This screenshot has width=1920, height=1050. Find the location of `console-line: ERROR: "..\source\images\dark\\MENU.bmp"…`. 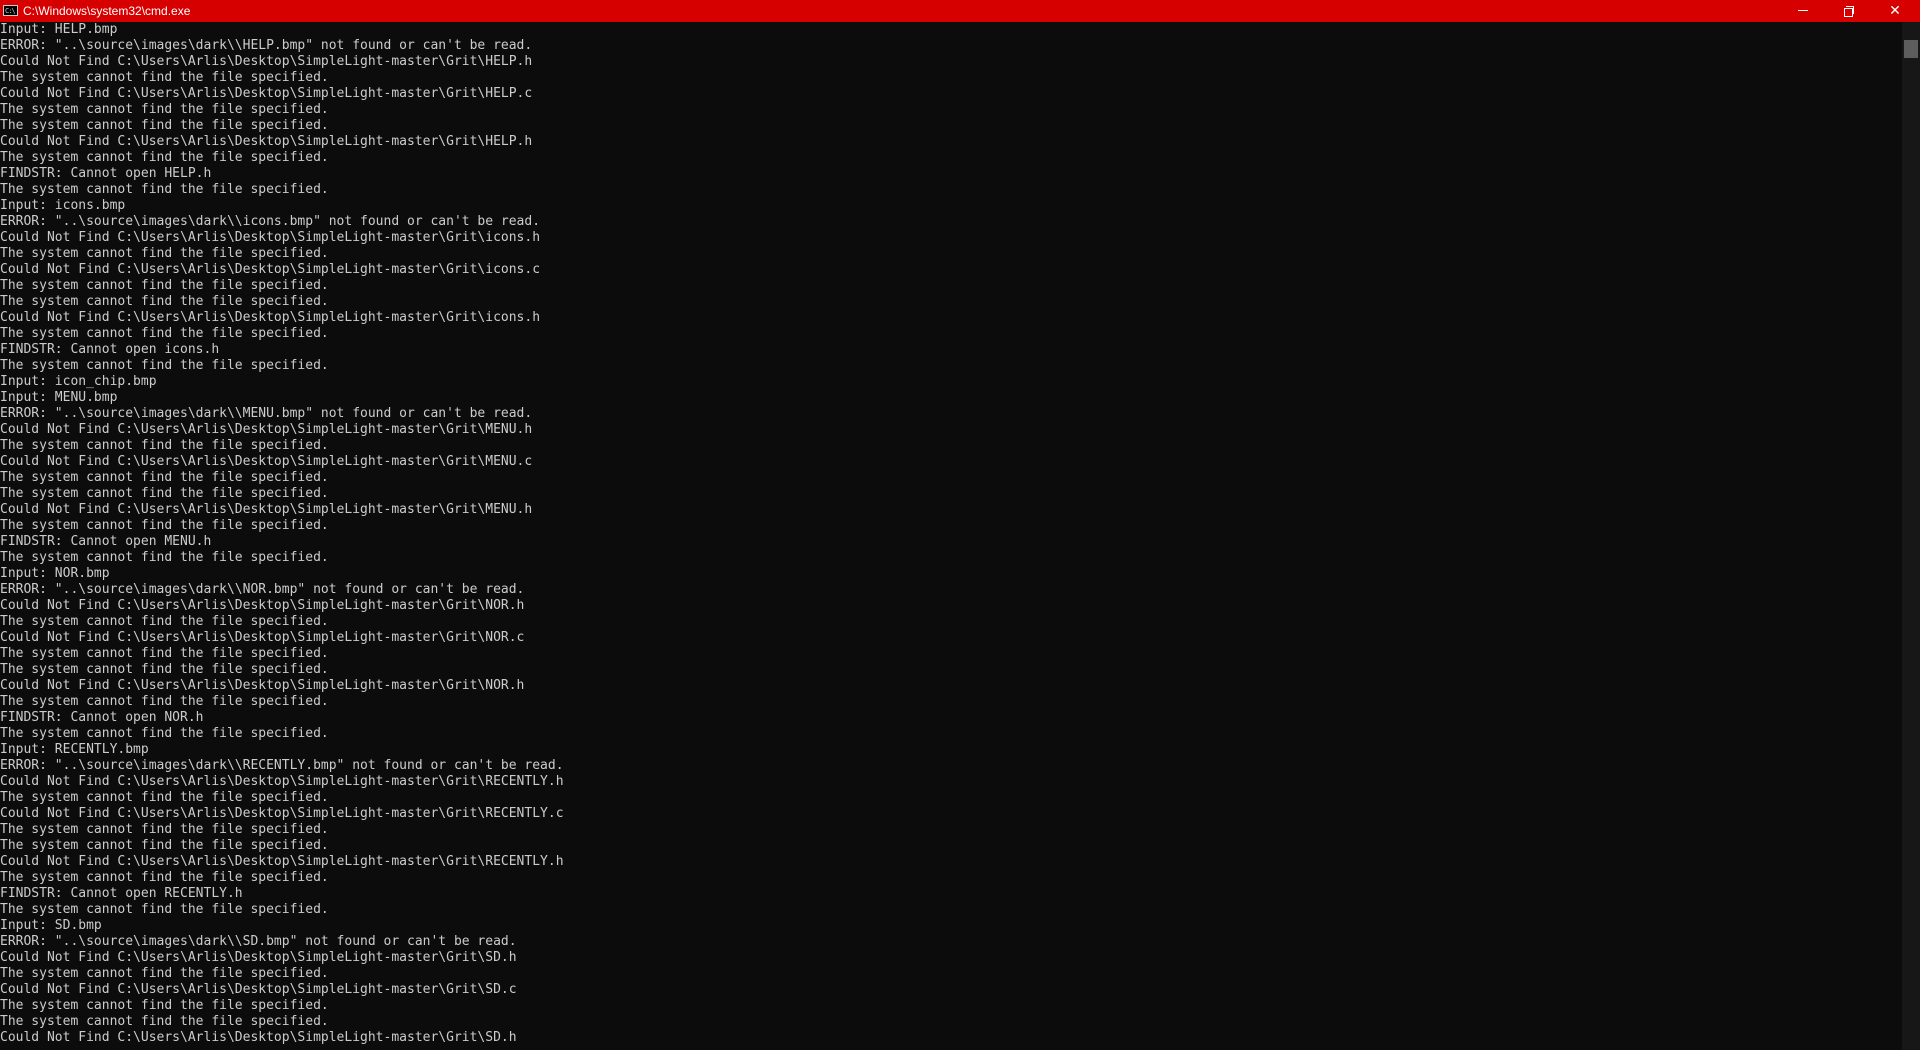

console-line: ERROR: "..\source\images\dark\\MENU.bmp"… is located at coordinates (266, 413).